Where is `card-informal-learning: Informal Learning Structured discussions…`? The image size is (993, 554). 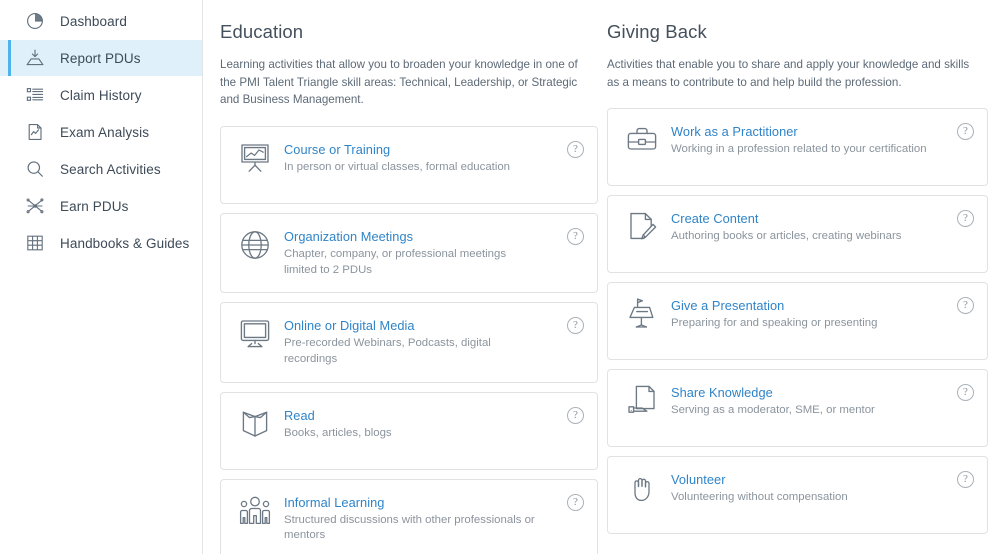 card-informal-learning: Informal Learning Structured discussions… is located at coordinates (409, 516).